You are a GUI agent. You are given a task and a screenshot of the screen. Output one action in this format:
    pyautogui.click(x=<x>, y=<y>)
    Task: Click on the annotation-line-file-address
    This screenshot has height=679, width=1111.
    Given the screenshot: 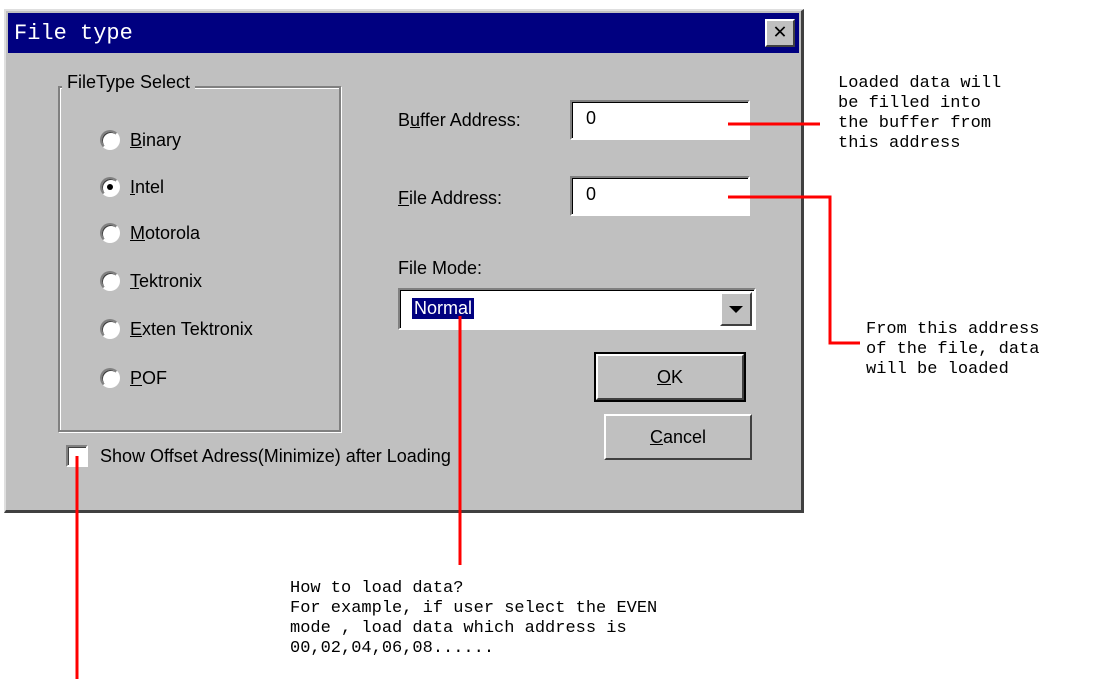 What is the action you would take?
    pyautogui.click(x=794, y=270)
    